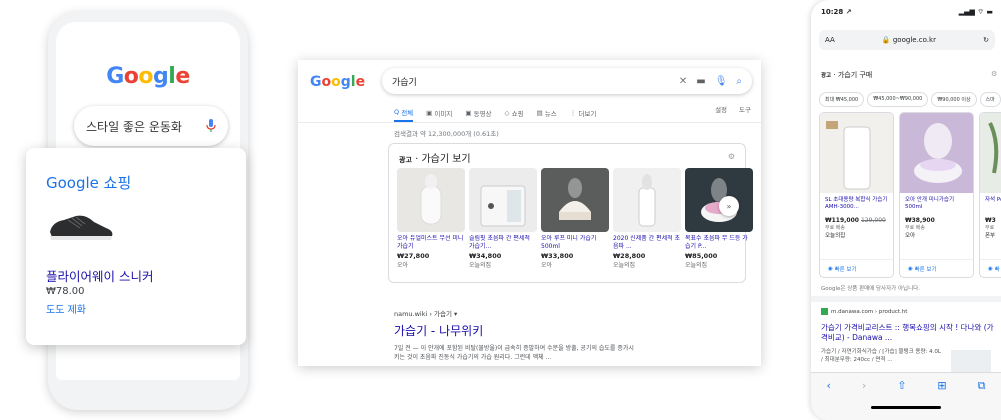 This screenshot has height=420, width=1001. What do you see at coordinates (683, 81) in the screenshot?
I see `clear-icon: ✕` at bounding box center [683, 81].